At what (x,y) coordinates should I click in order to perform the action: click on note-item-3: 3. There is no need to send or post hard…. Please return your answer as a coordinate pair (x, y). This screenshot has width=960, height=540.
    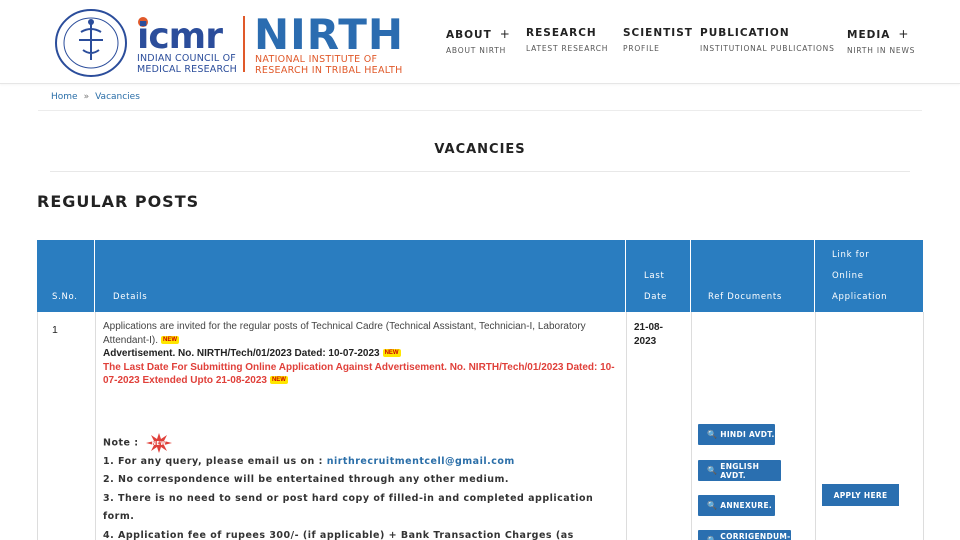
    Looking at the image, I should click on (348, 507).